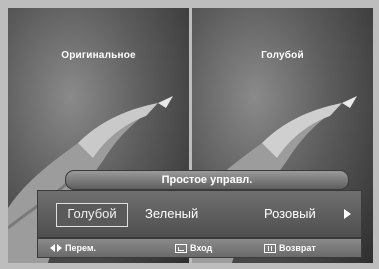 The image size is (379, 269). Describe the element at coordinates (282, 55) in the screenshot. I see `blue-label: Голубой` at that location.